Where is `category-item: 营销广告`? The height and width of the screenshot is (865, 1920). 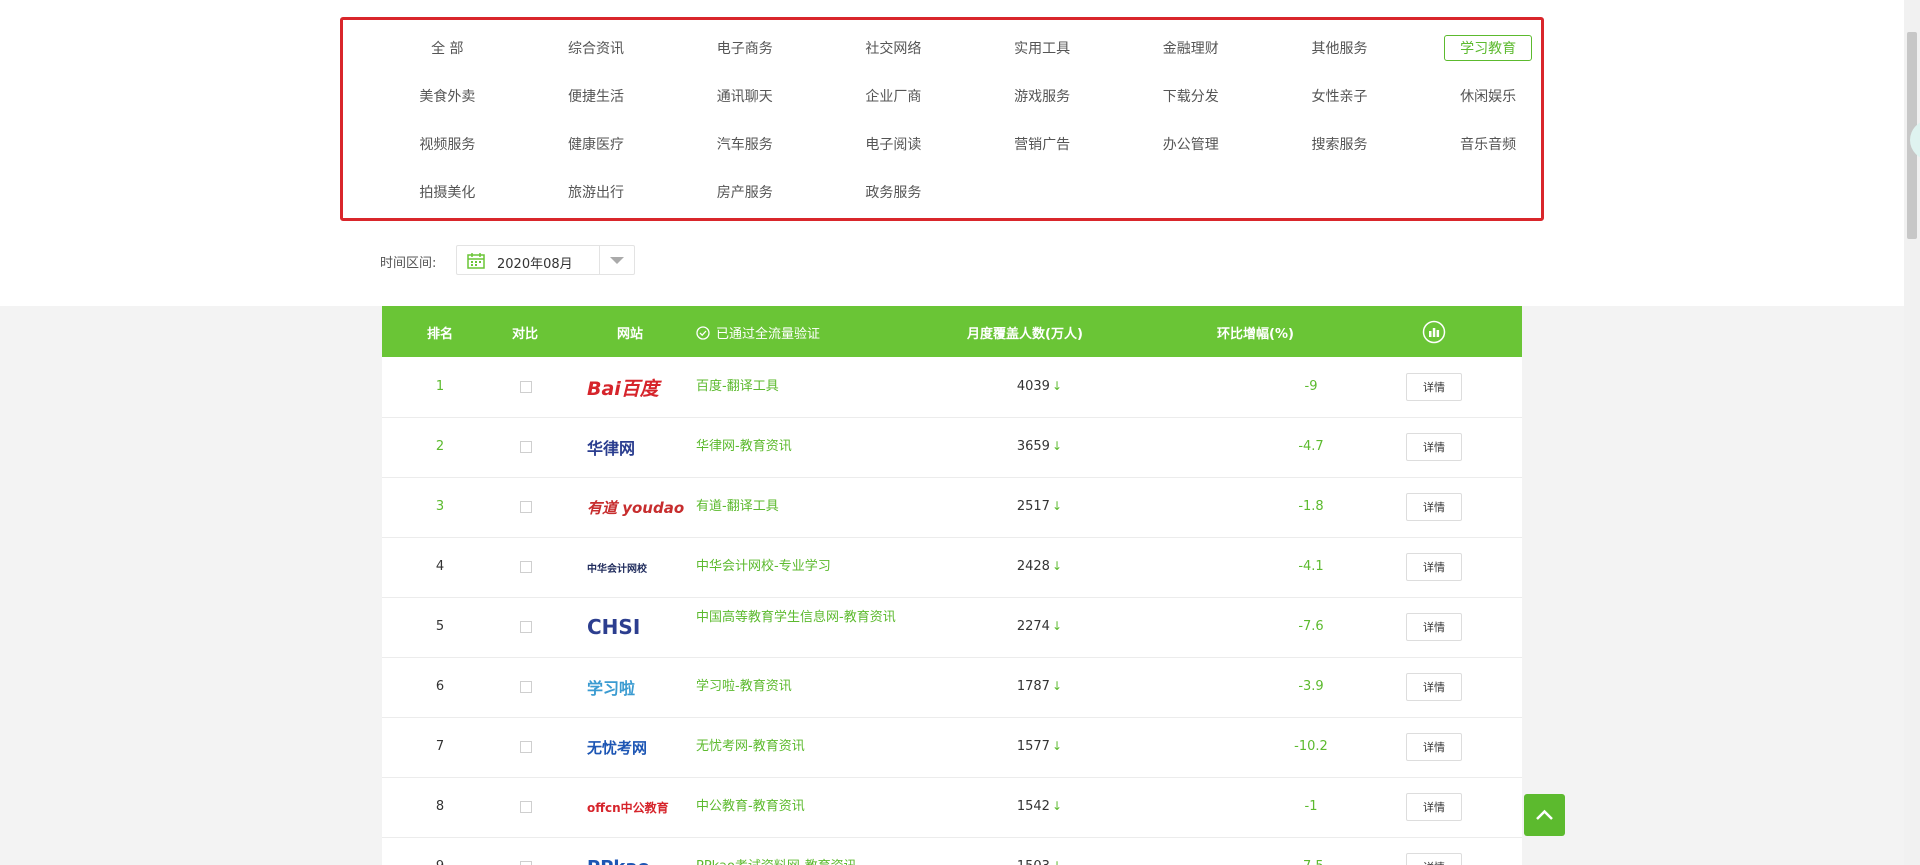 category-item: 营销广告 is located at coordinates (1042, 144).